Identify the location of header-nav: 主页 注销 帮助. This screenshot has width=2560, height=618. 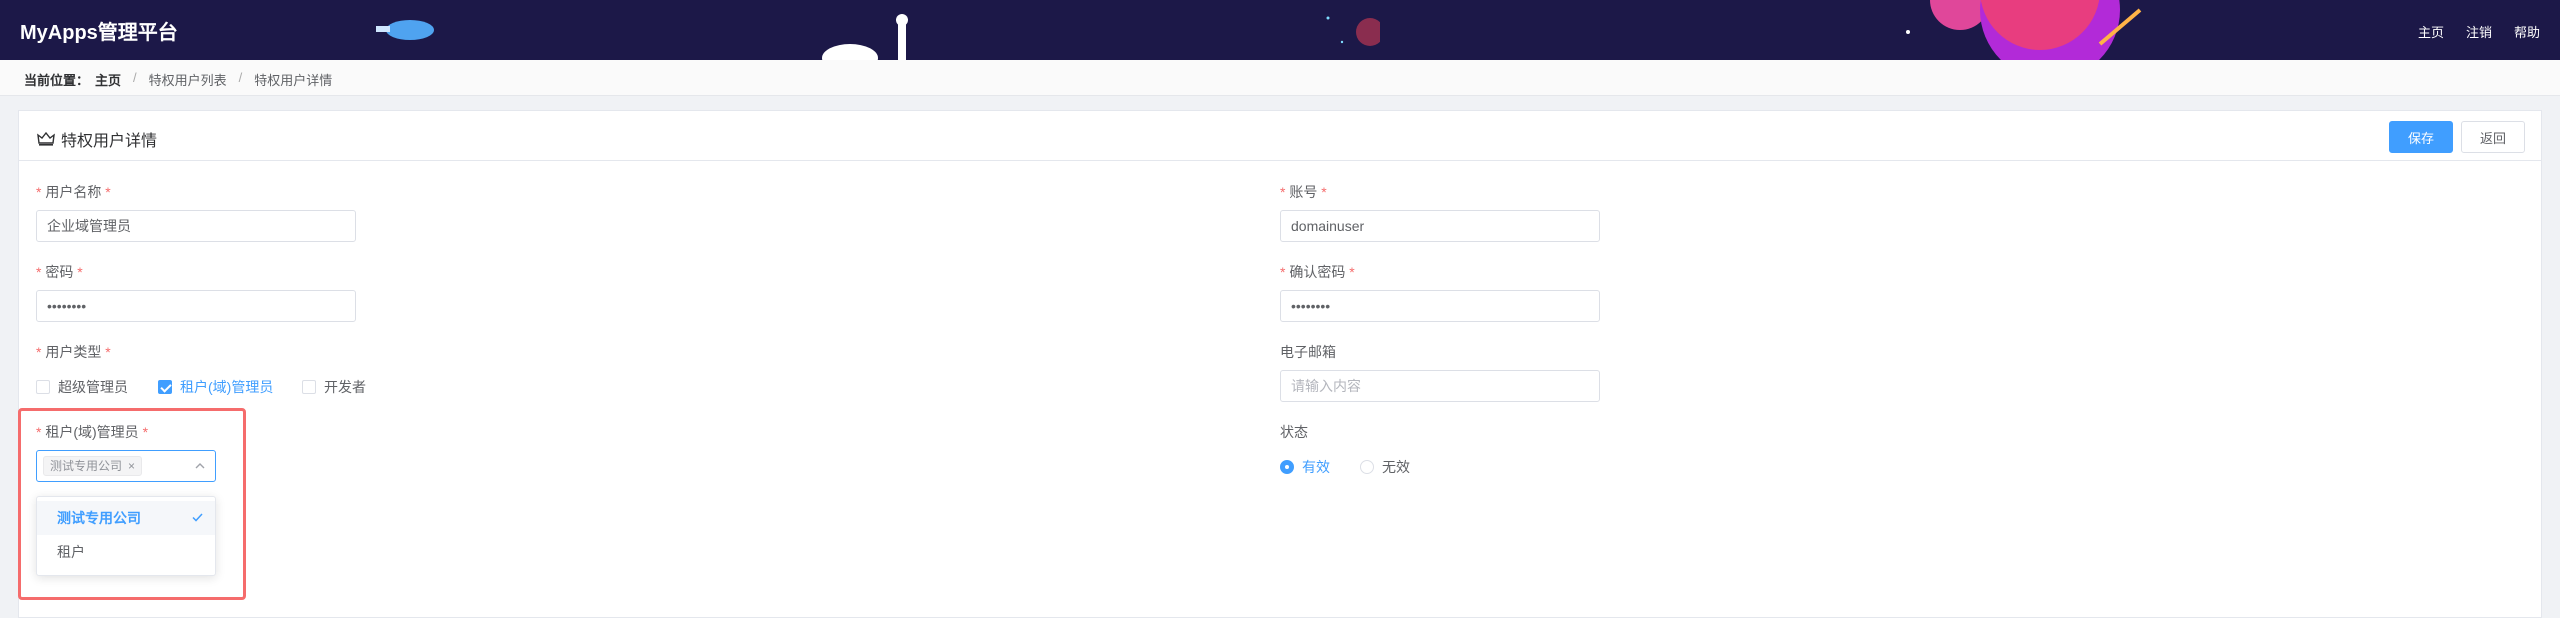
(2479, 31).